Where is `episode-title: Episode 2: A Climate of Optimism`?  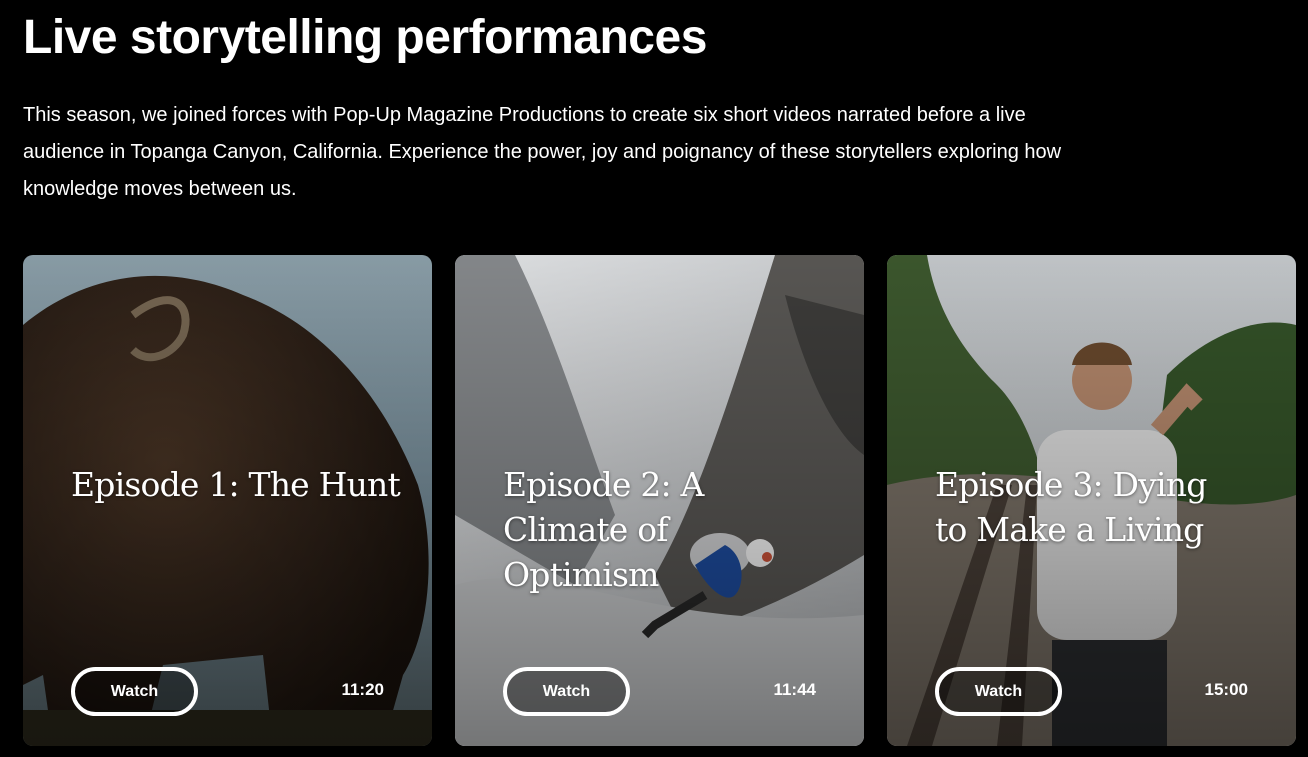
episode-title: Episode 2: A Climate of Optimism is located at coordinates (603, 529).